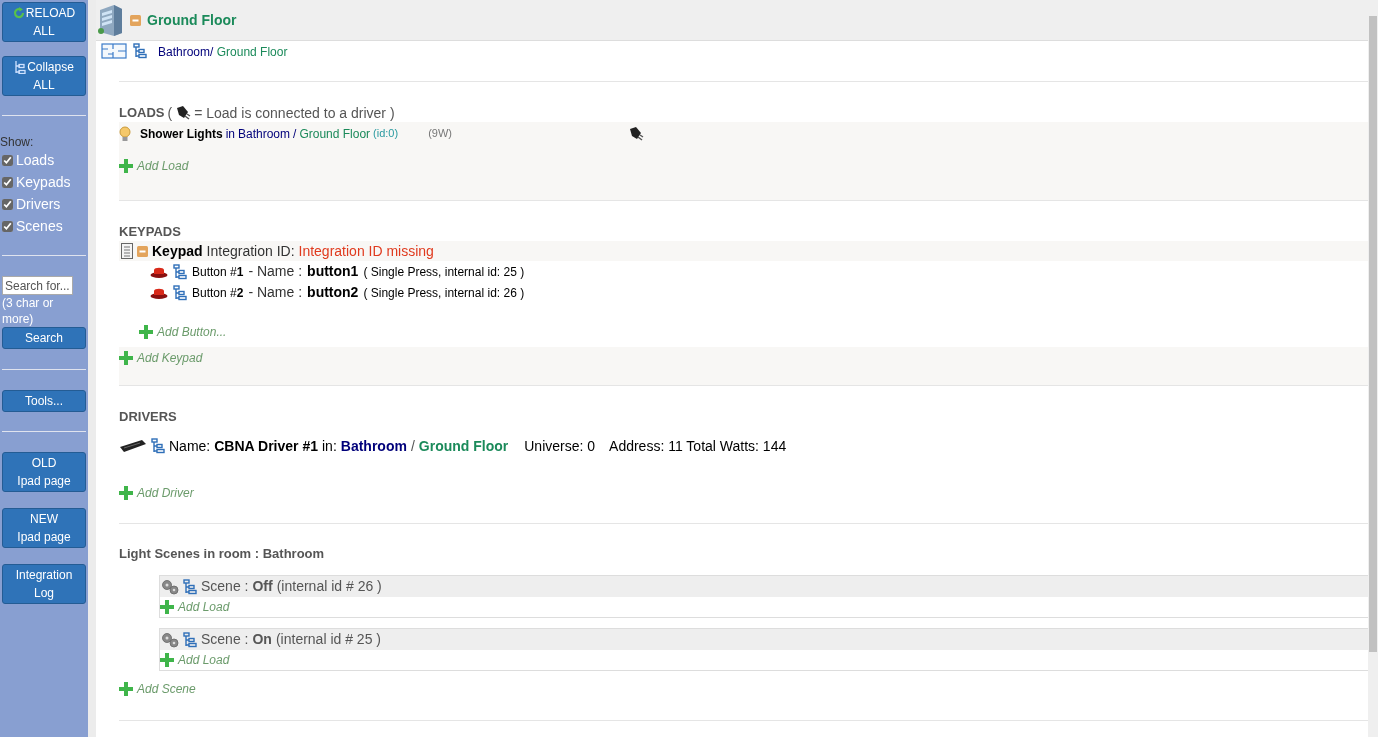 The image size is (1378, 737). Describe the element at coordinates (266, 446) in the screenshot. I see `driver-name: CBNA Driver #1` at that location.